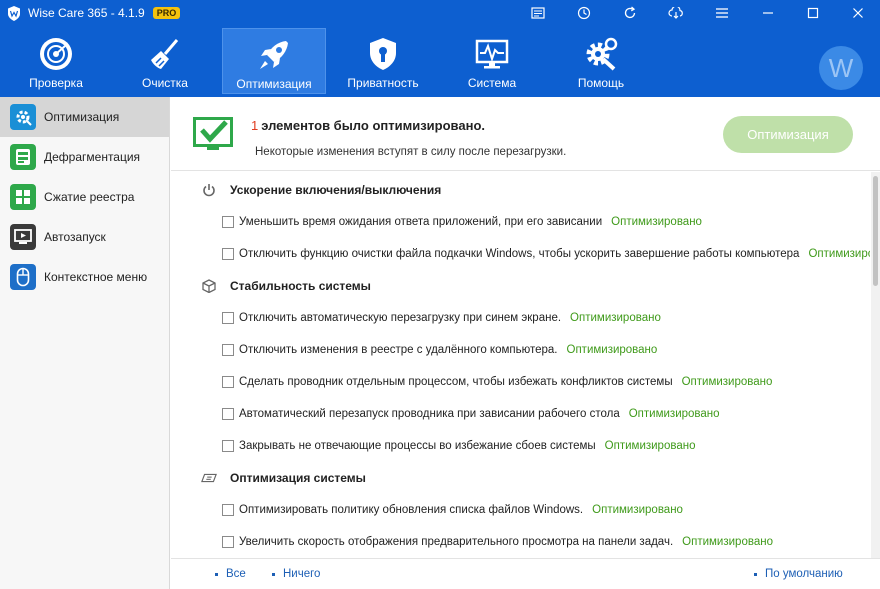  I want to click on sidebar-item-label: Контекстное меню, so click(96, 277).